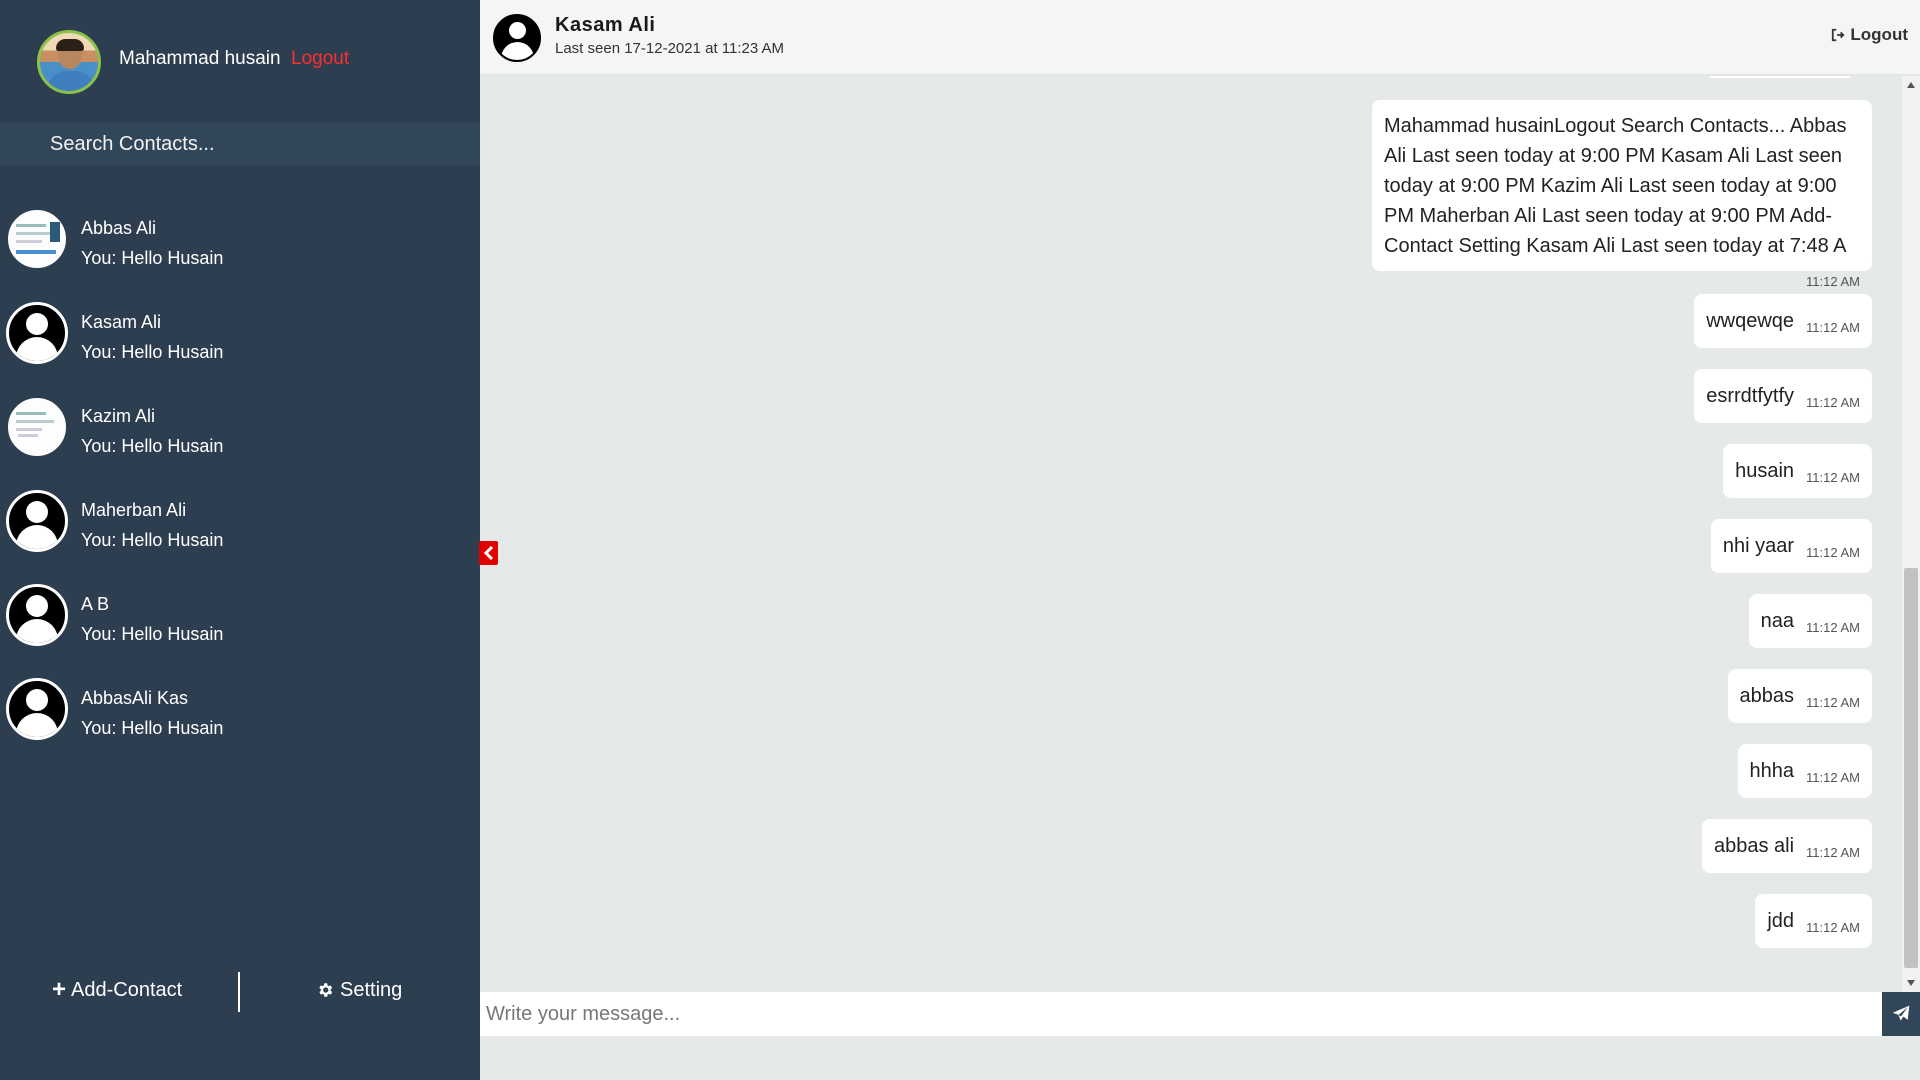  I want to click on add-contact-button: + Add-Contact, so click(132, 990).